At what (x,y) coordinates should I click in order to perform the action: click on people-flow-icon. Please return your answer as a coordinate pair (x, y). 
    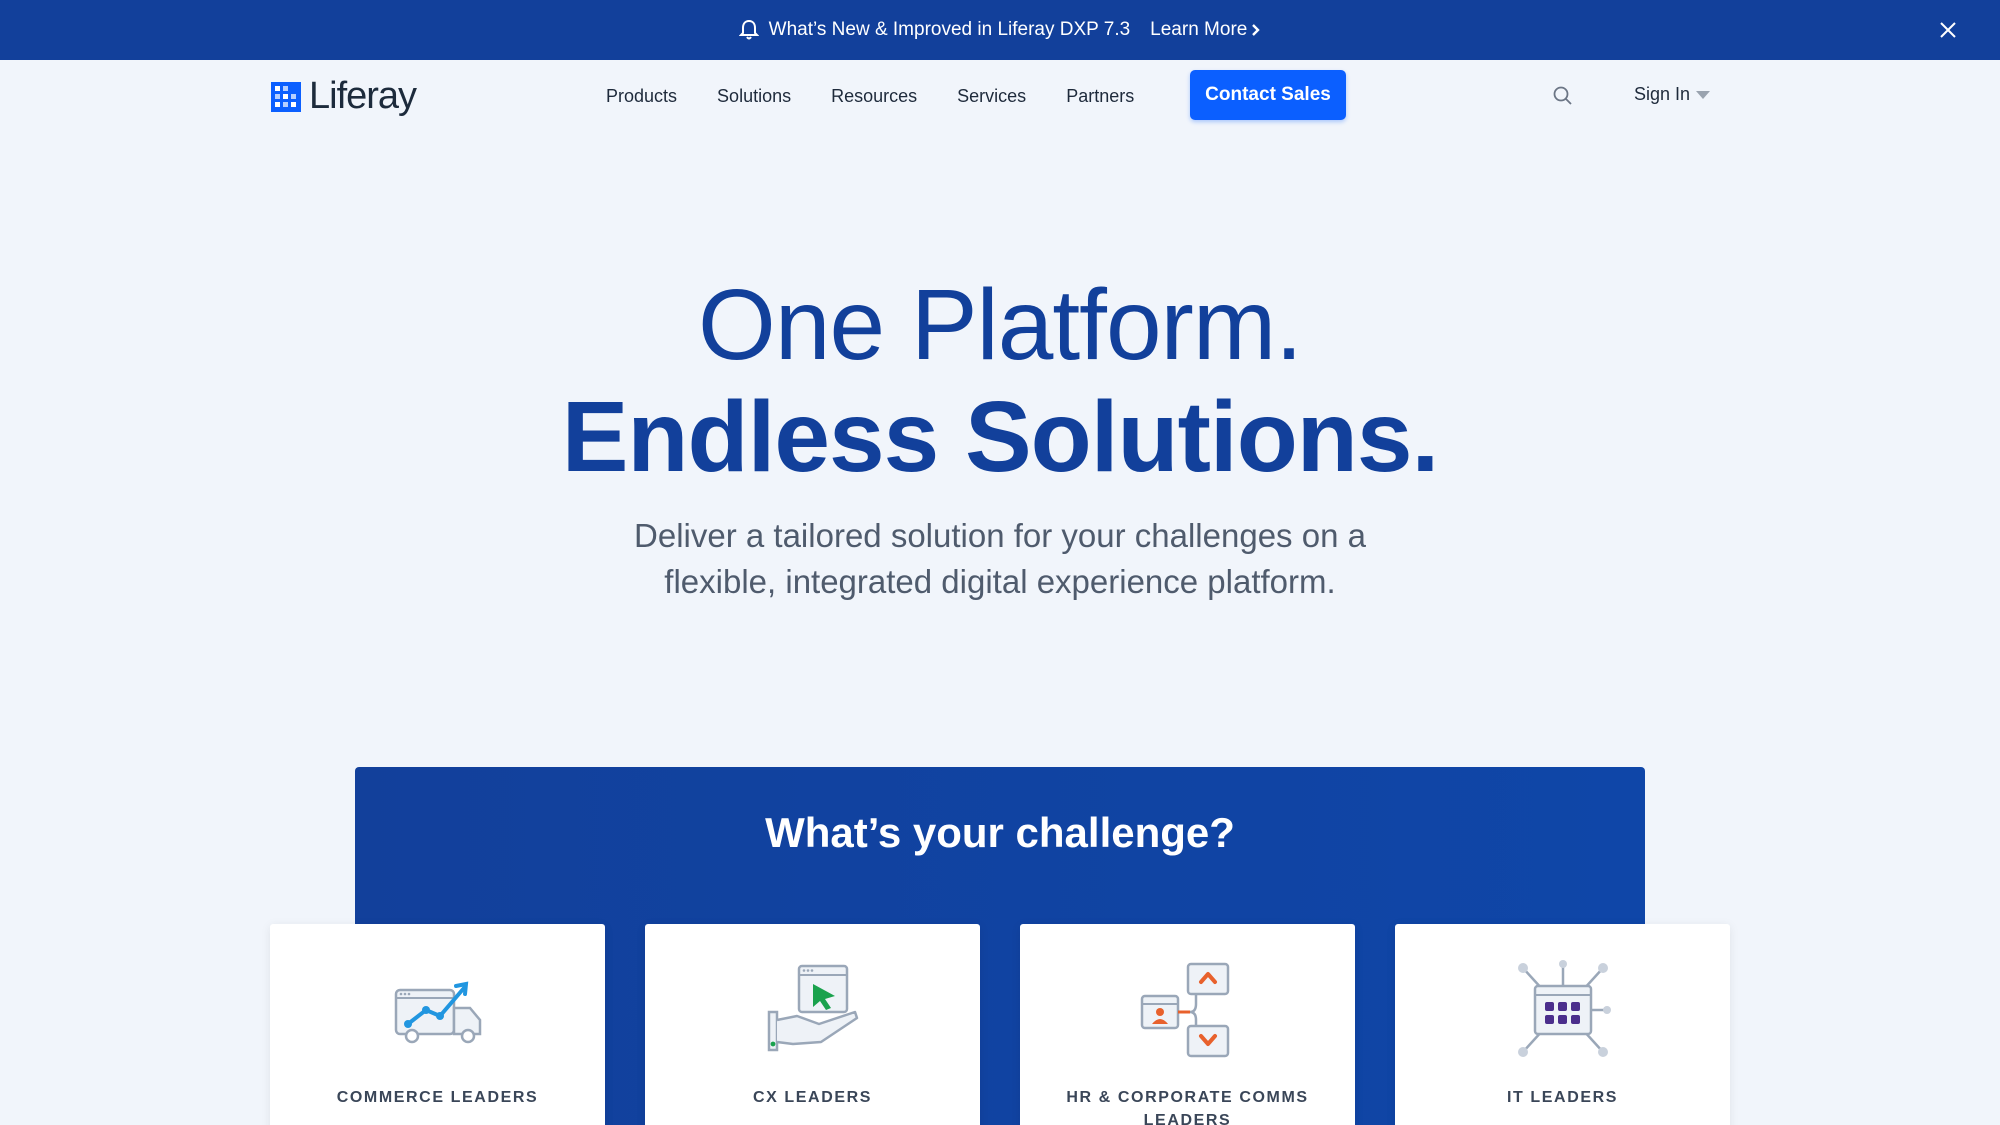
    Looking at the image, I should click on (1184, 1010).